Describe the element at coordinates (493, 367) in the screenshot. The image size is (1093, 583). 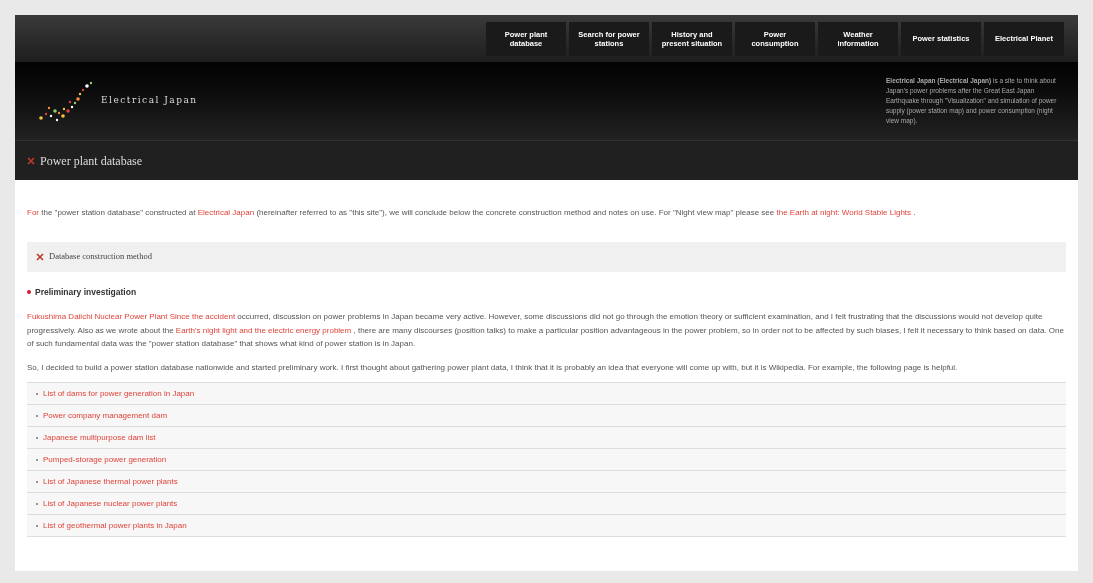
I see `paragraph: So, I decided to build a power station database nationwide and started preliminary work. I first thought about gathering power plant data, I think that it is probably an idea that everyone will come up with, but it is Wikipedia. For example, the following page is helpful.` at that location.